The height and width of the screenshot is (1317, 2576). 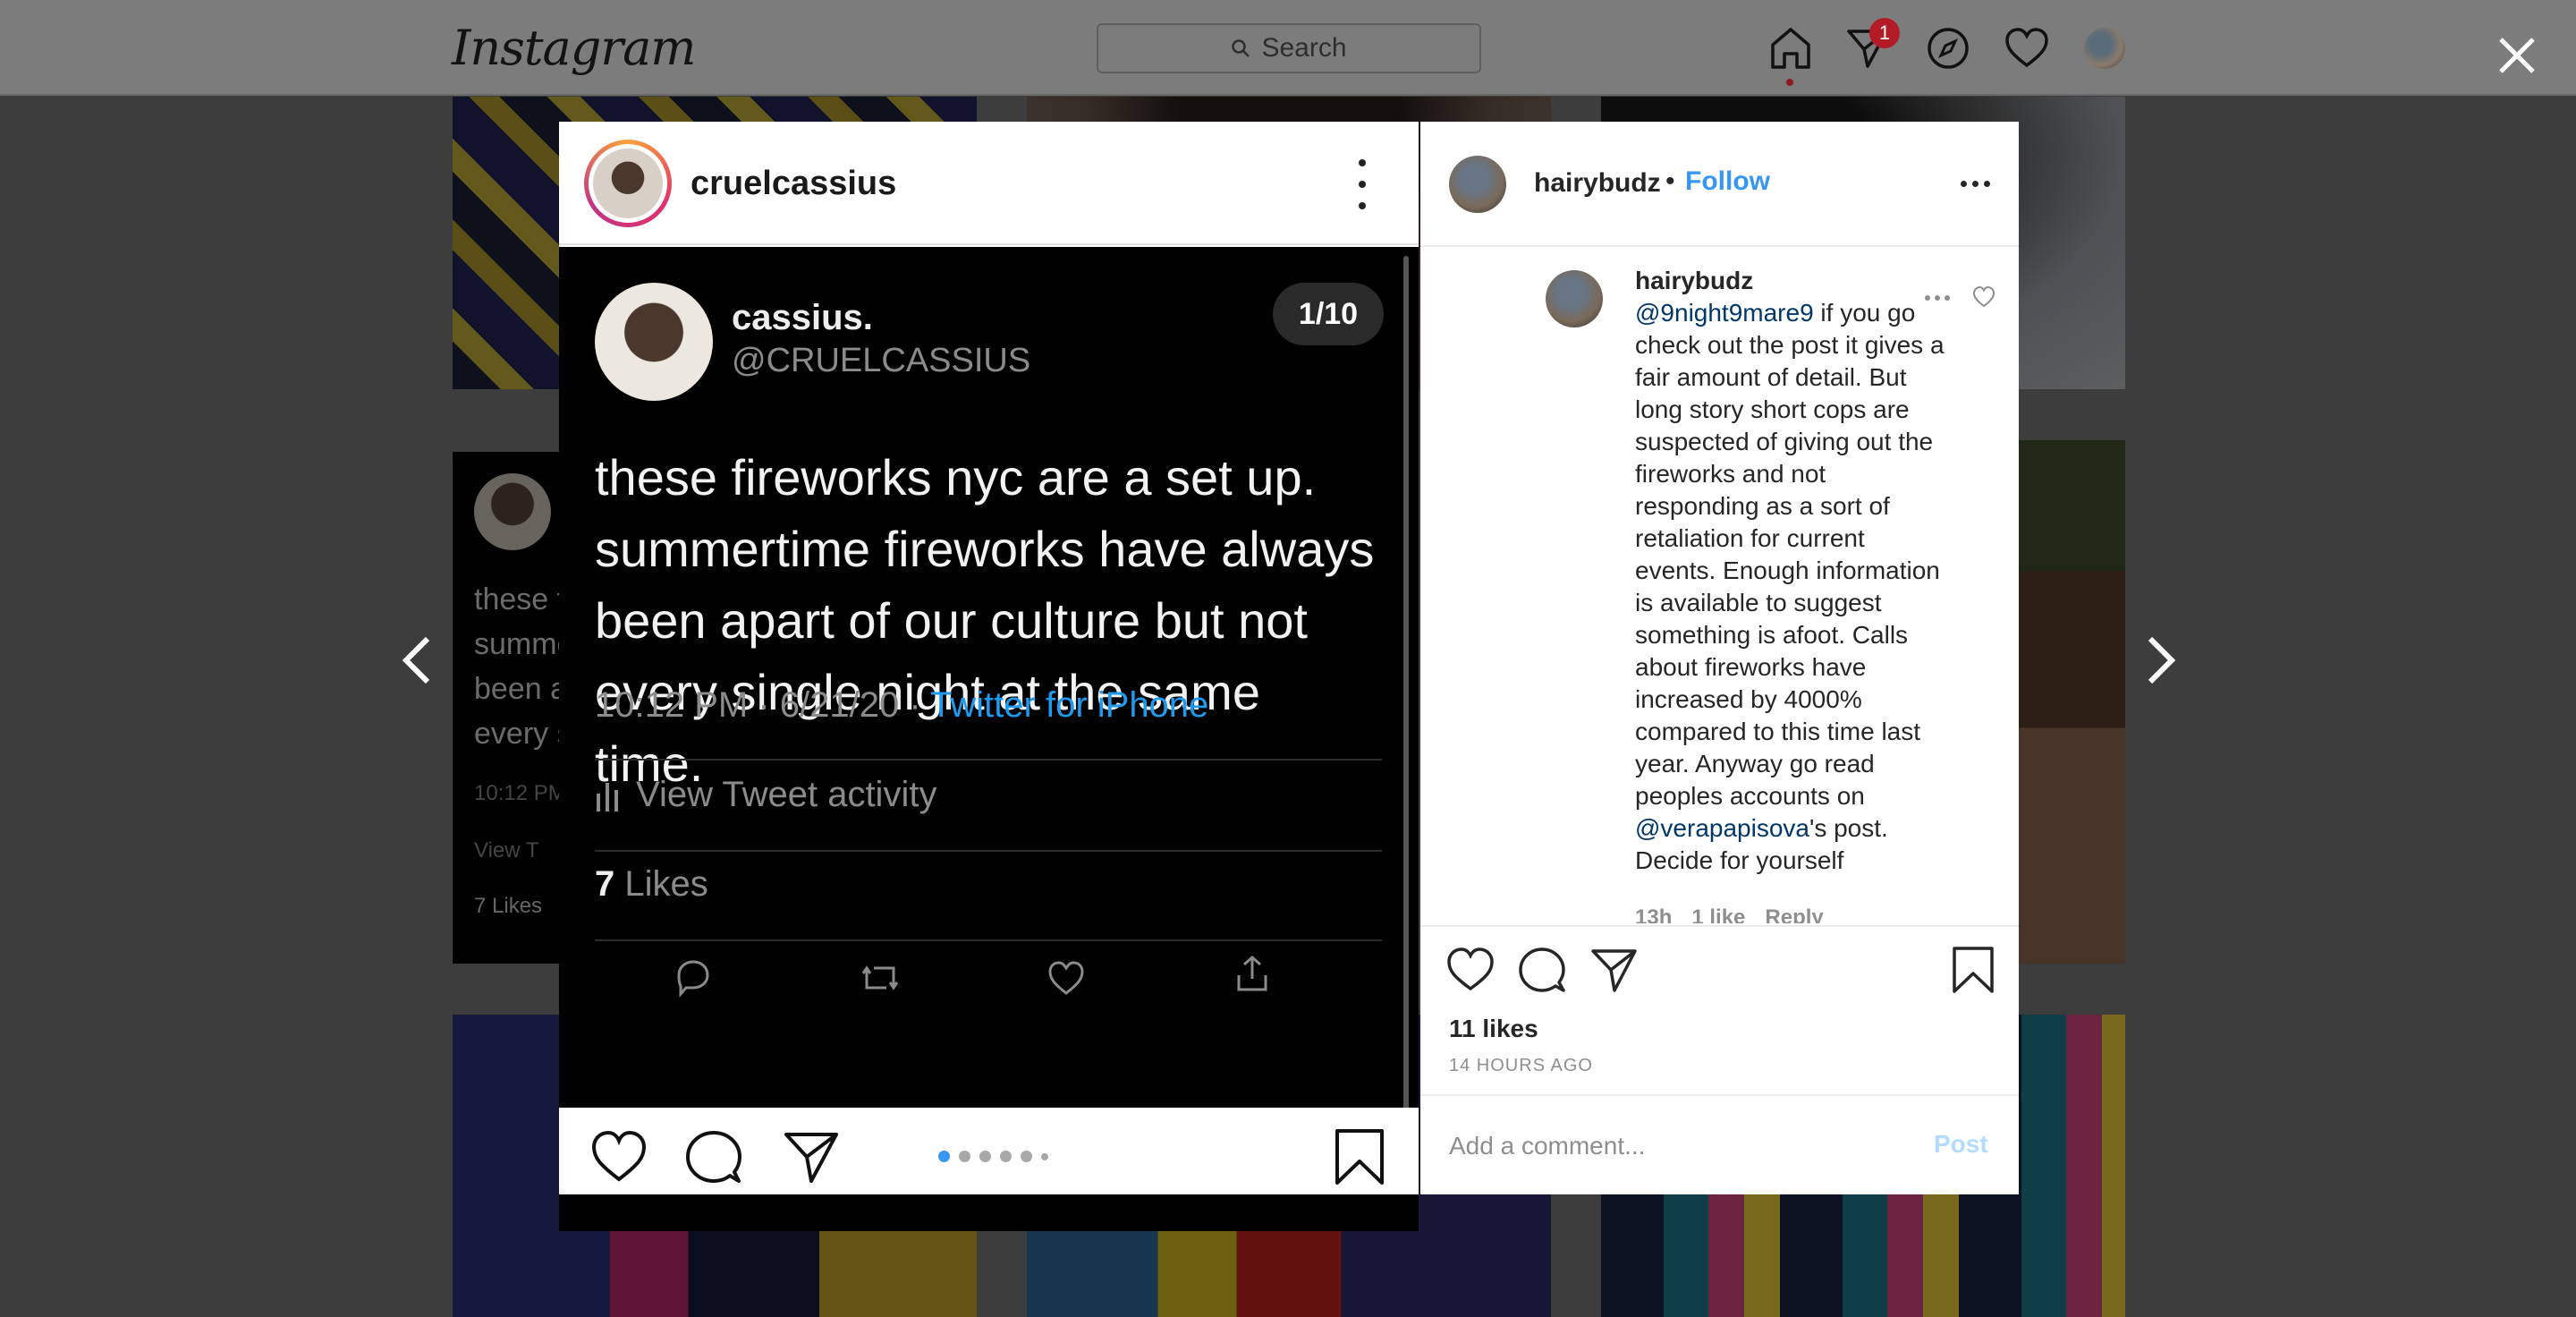 I want to click on post-timestamp: 14 HOURS AGO, so click(x=1521, y=1065).